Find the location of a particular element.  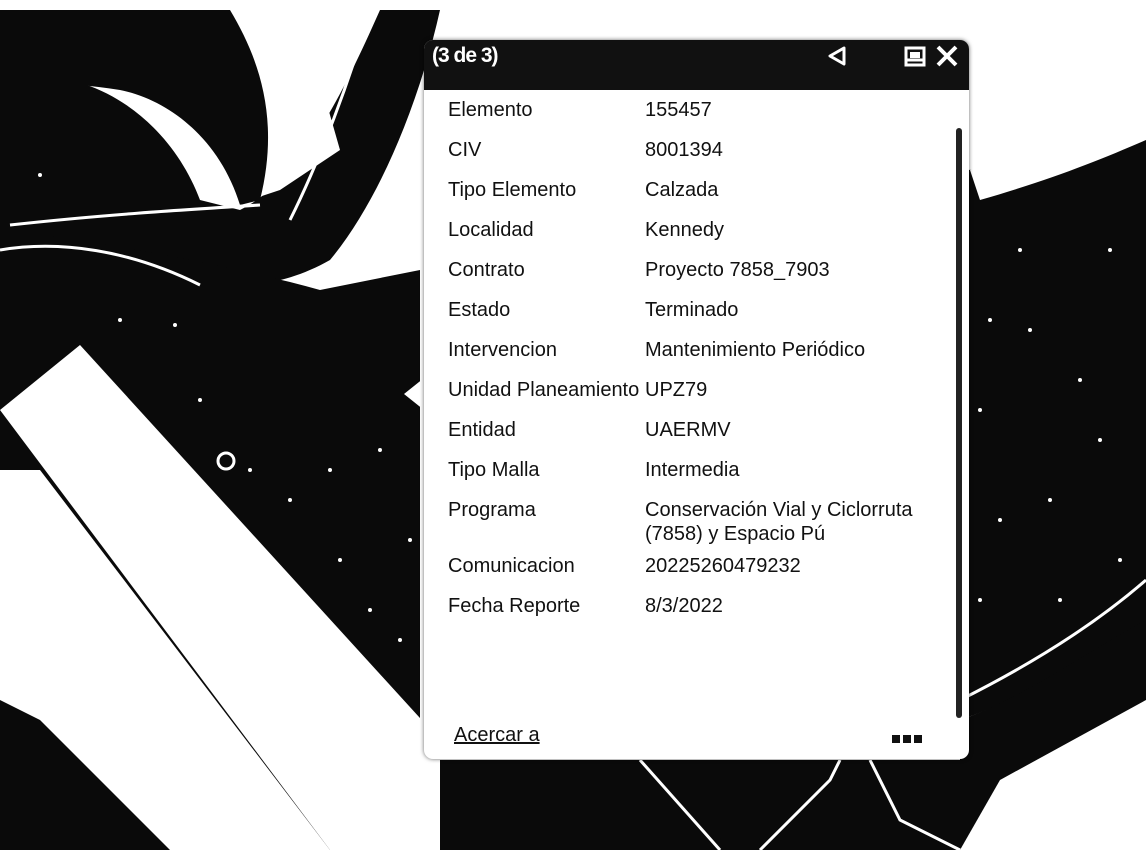

attribute-row-unidad-planeamiento: Unidad Planeamiento UPZ79 is located at coordinates (694, 390).